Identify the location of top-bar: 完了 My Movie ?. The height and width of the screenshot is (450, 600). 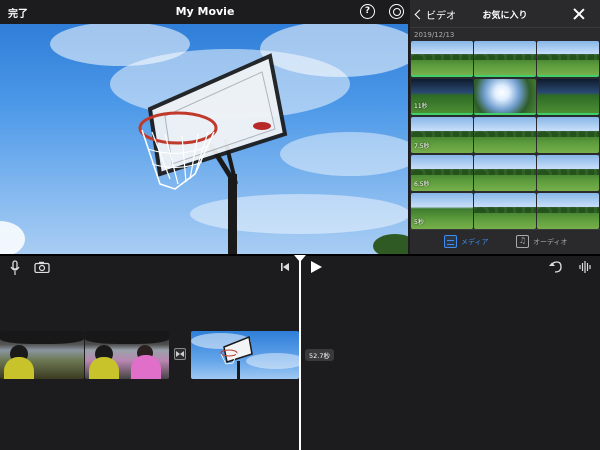
(205, 12).